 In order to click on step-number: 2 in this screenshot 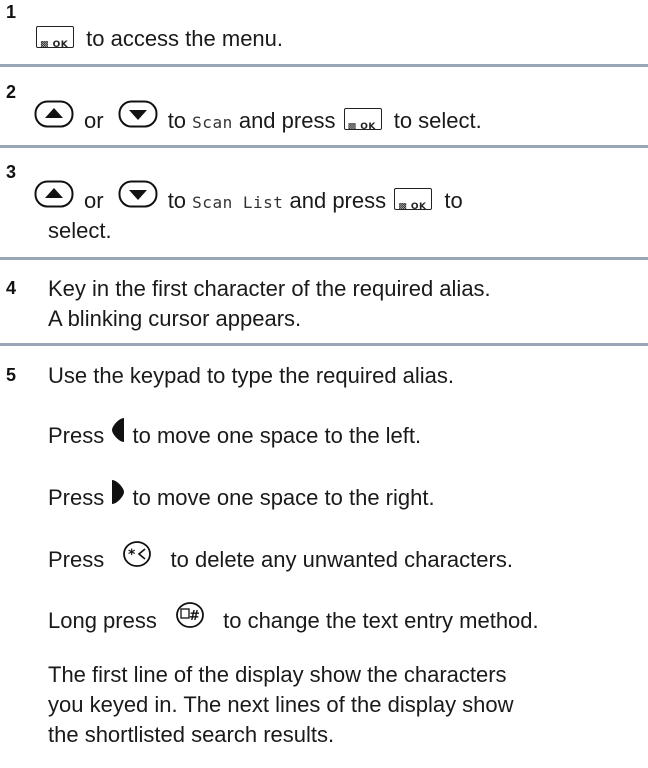, I will do `click(11, 92)`.